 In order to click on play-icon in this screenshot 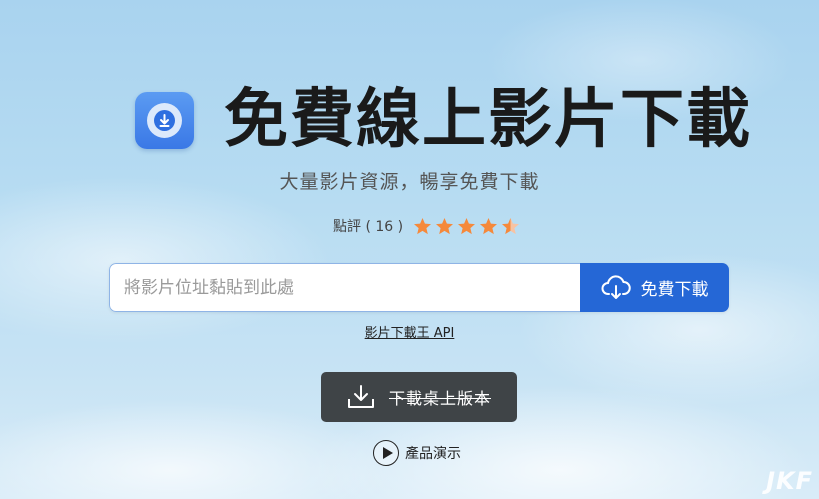, I will do `click(386, 452)`.